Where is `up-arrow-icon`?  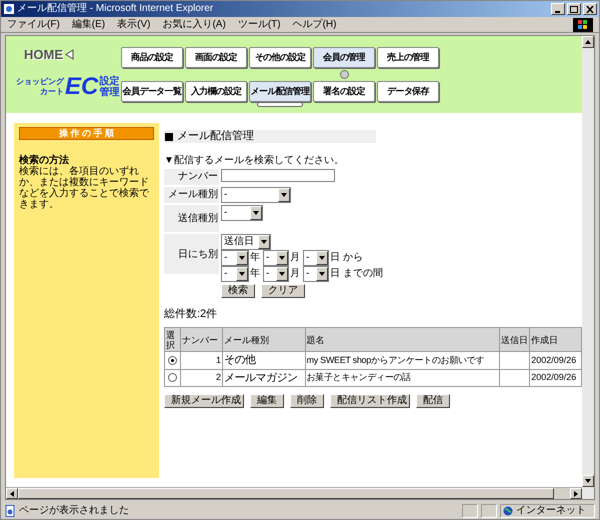 up-arrow-icon is located at coordinates (588, 42).